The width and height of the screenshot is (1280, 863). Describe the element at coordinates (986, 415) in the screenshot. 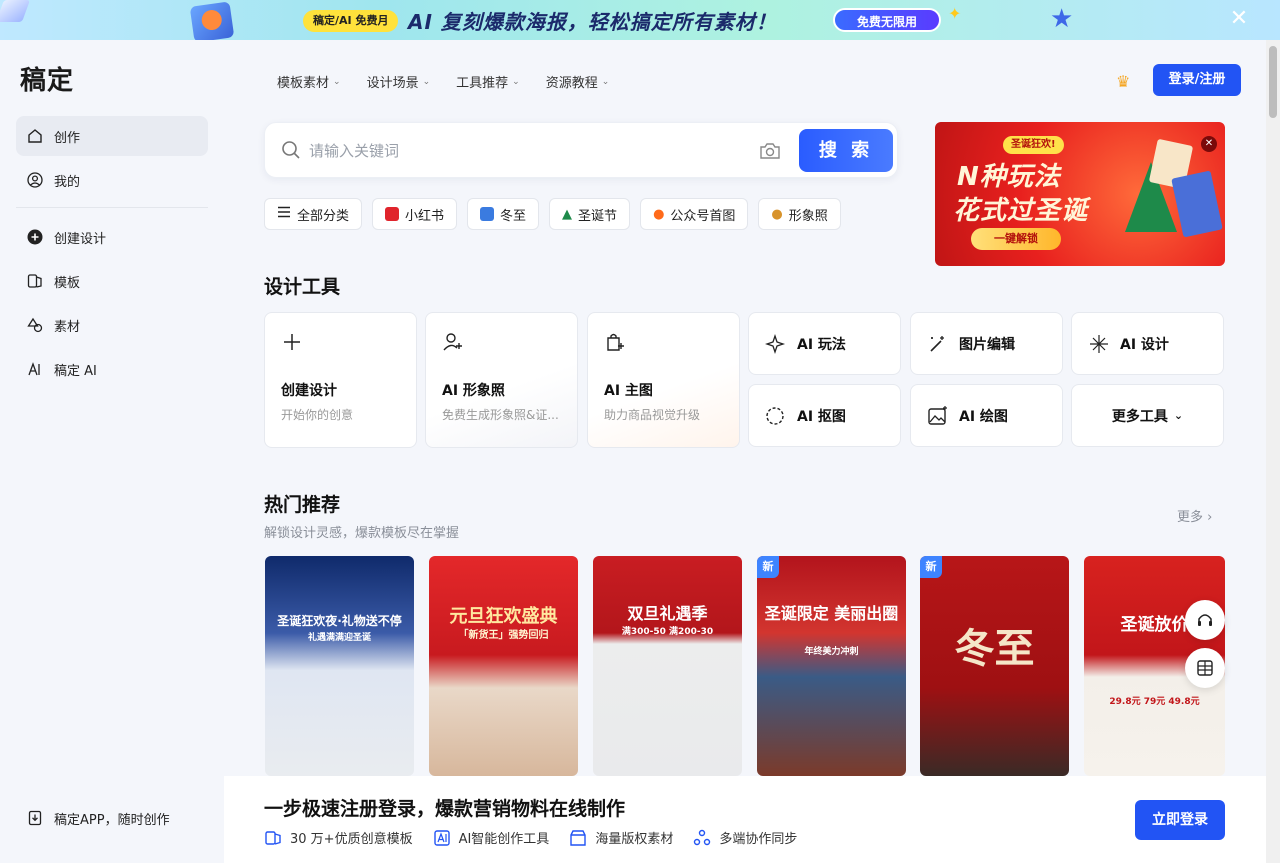

I see `tool-ai-draw: AI 绘图` at that location.